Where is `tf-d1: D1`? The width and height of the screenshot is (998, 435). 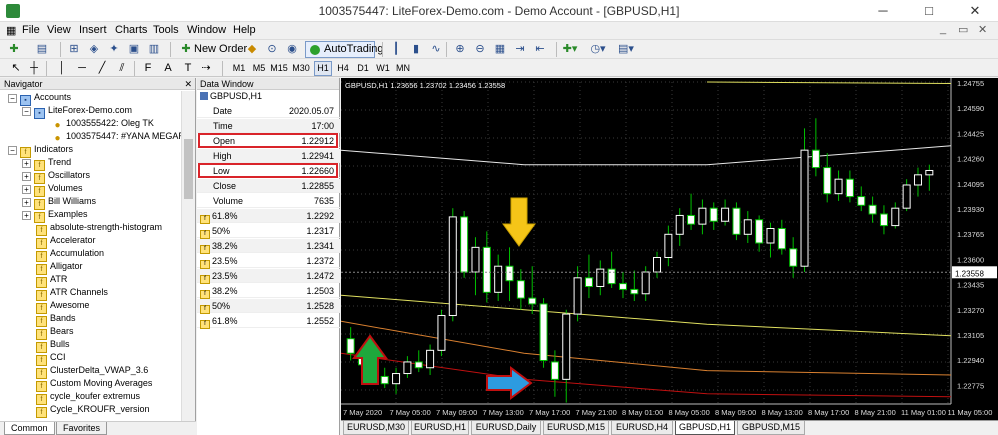 tf-d1: D1 is located at coordinates (363, 68).